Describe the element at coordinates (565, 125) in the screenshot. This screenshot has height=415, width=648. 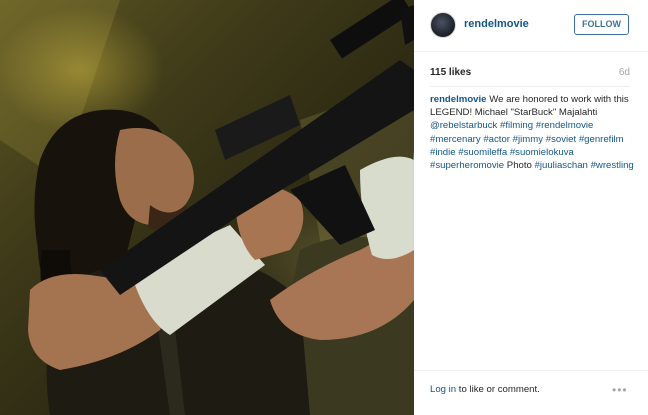
I see `hashtag-link: #rendelmovie` at that location.